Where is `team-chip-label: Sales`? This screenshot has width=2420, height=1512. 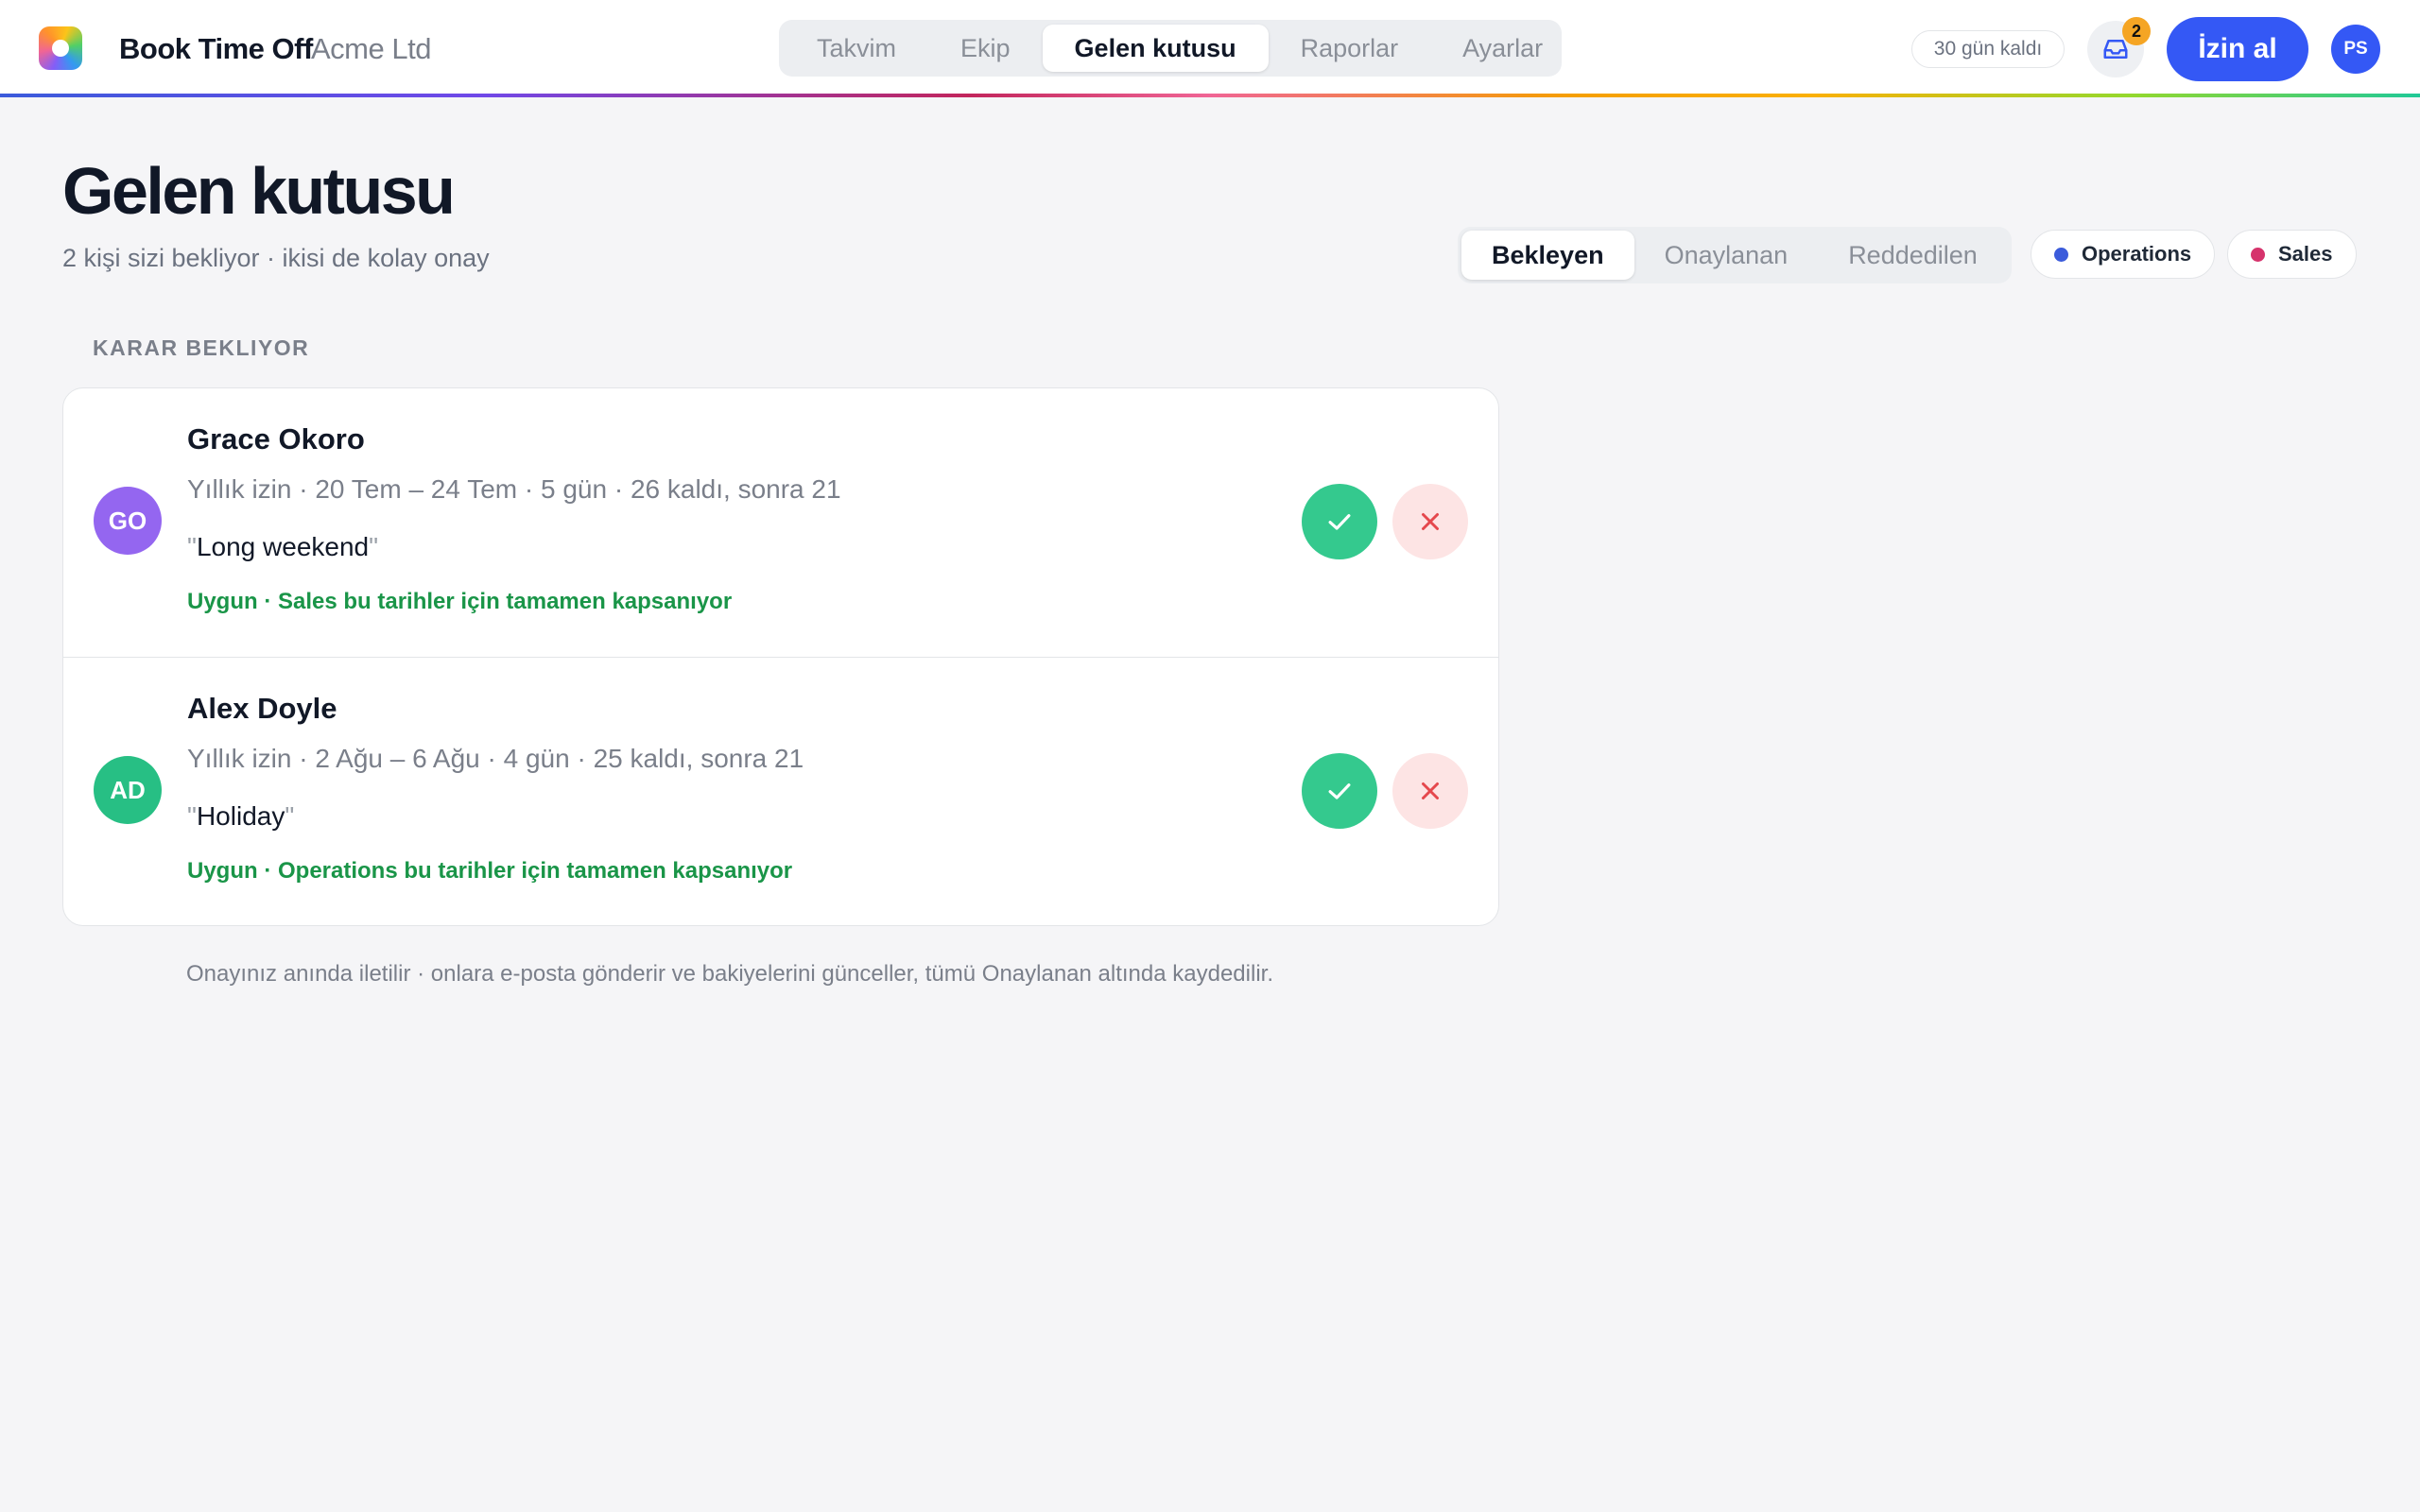 team-chip-label: Sales is located at coordinates (2305, 254).